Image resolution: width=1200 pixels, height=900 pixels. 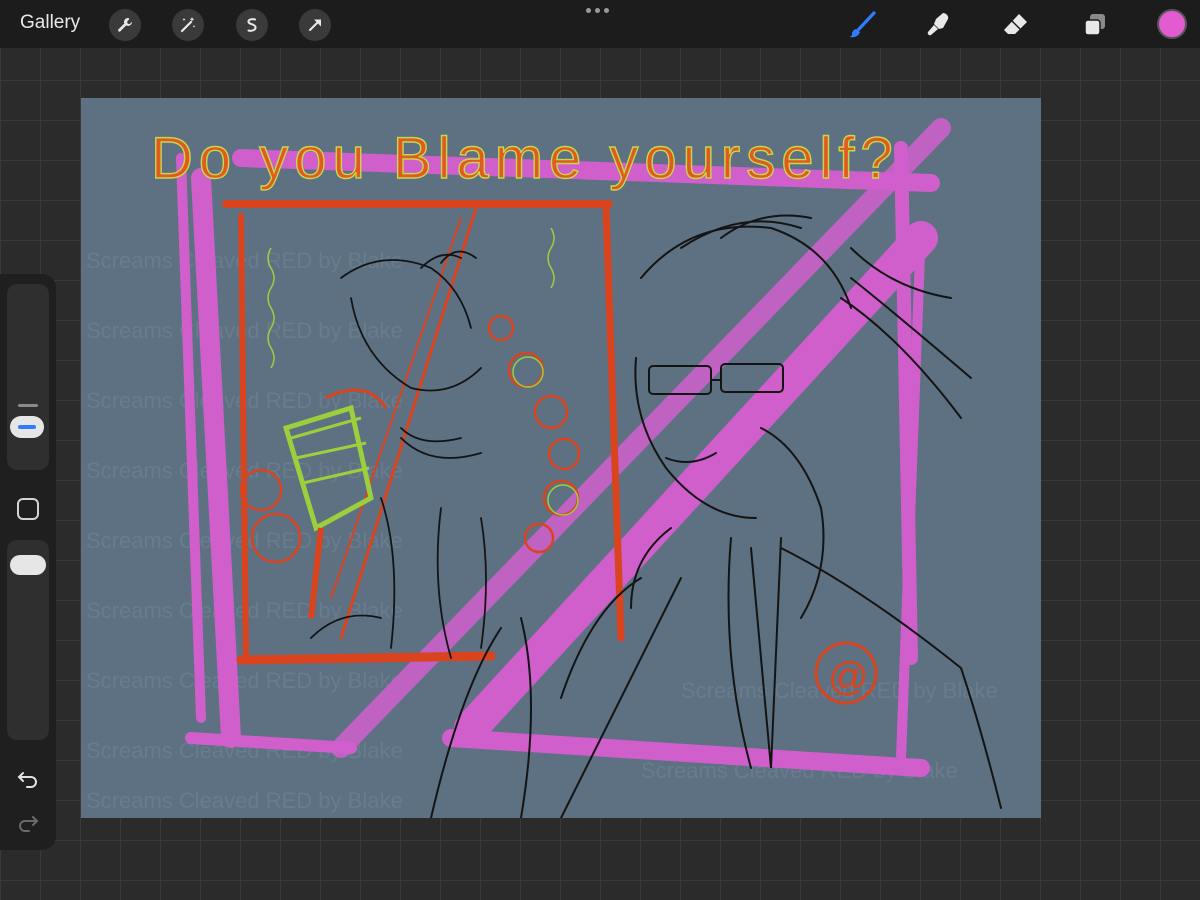 I want to click on artist-signature: @, so click(x=846, y=673).